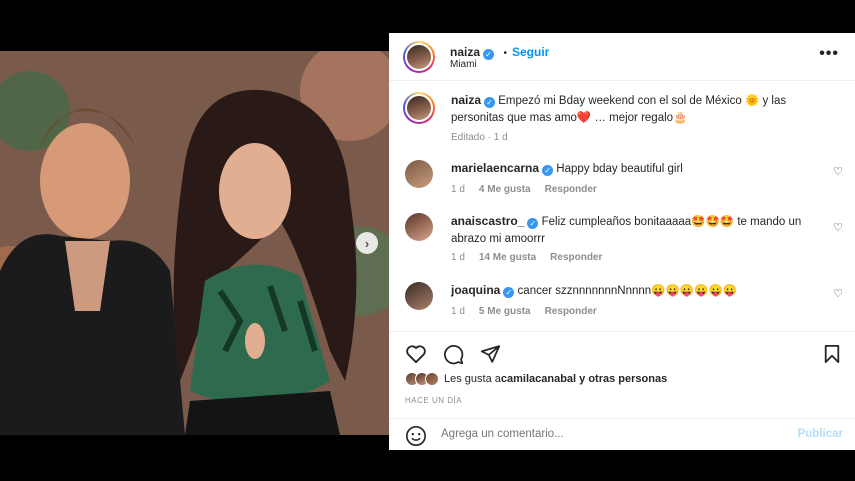 The width and height of the screenshot is (855, 481). I want to click on location-link: Miami, so click(463, 64).